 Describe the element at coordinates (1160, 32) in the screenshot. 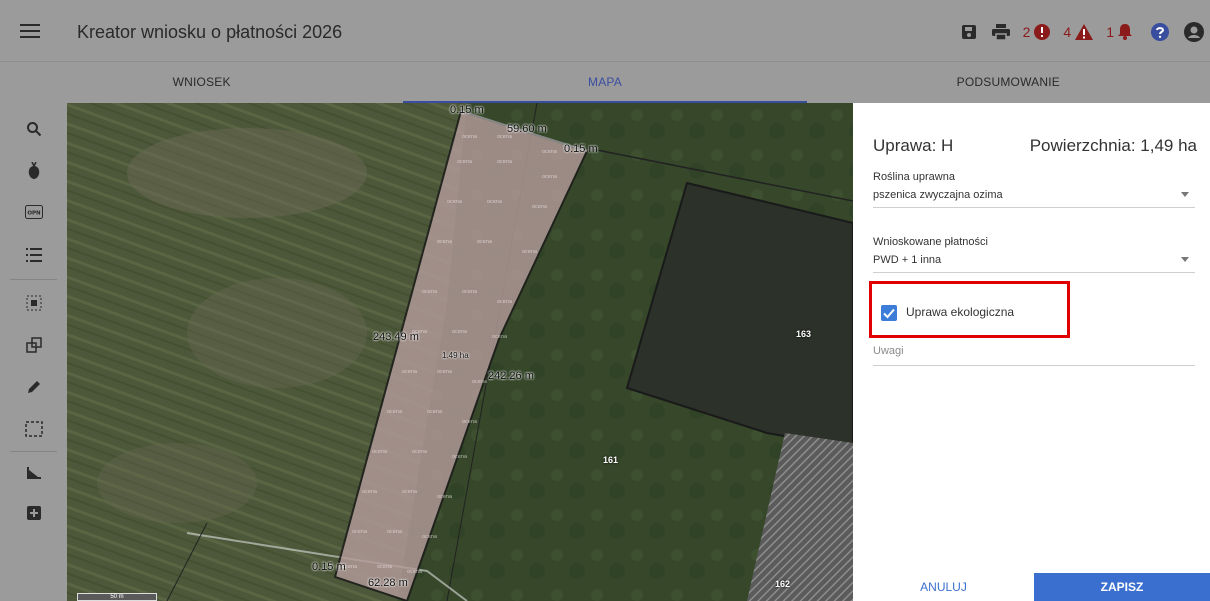

I see `help-icon` at that location.